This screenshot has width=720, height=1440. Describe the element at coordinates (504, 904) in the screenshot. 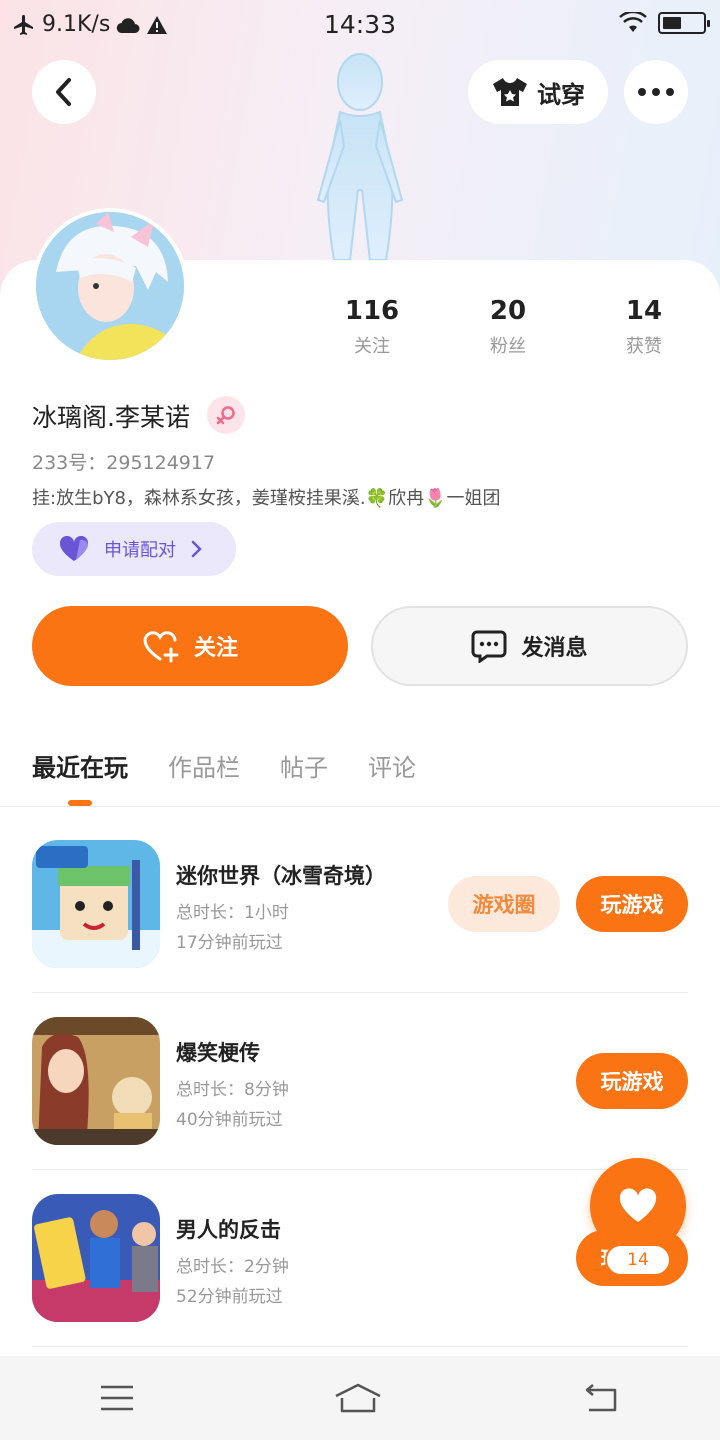

I see `game-circle-button: 游戏圈` at that location.